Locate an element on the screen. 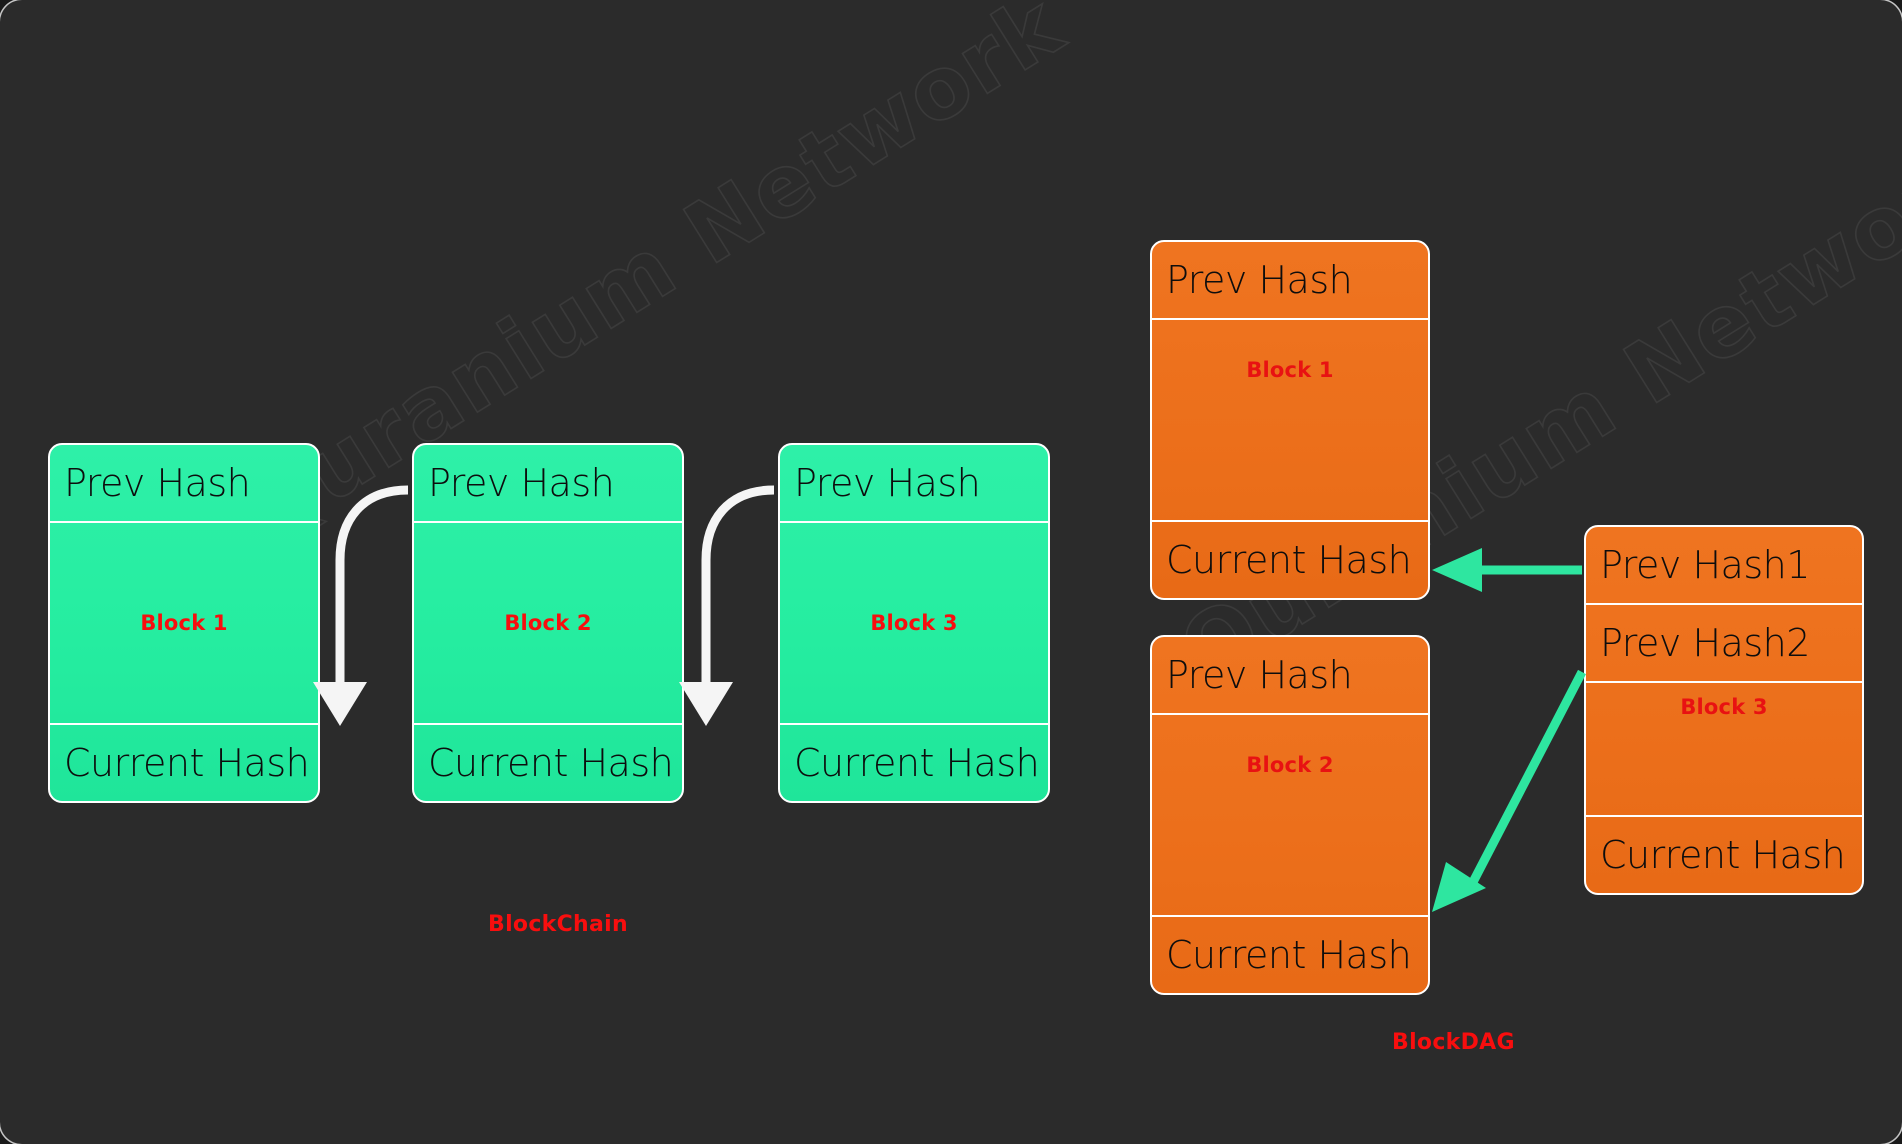 The height and width of the screenshot is (1144, 1902). chain-arrow-2-path is located at coordinates (738, 583).